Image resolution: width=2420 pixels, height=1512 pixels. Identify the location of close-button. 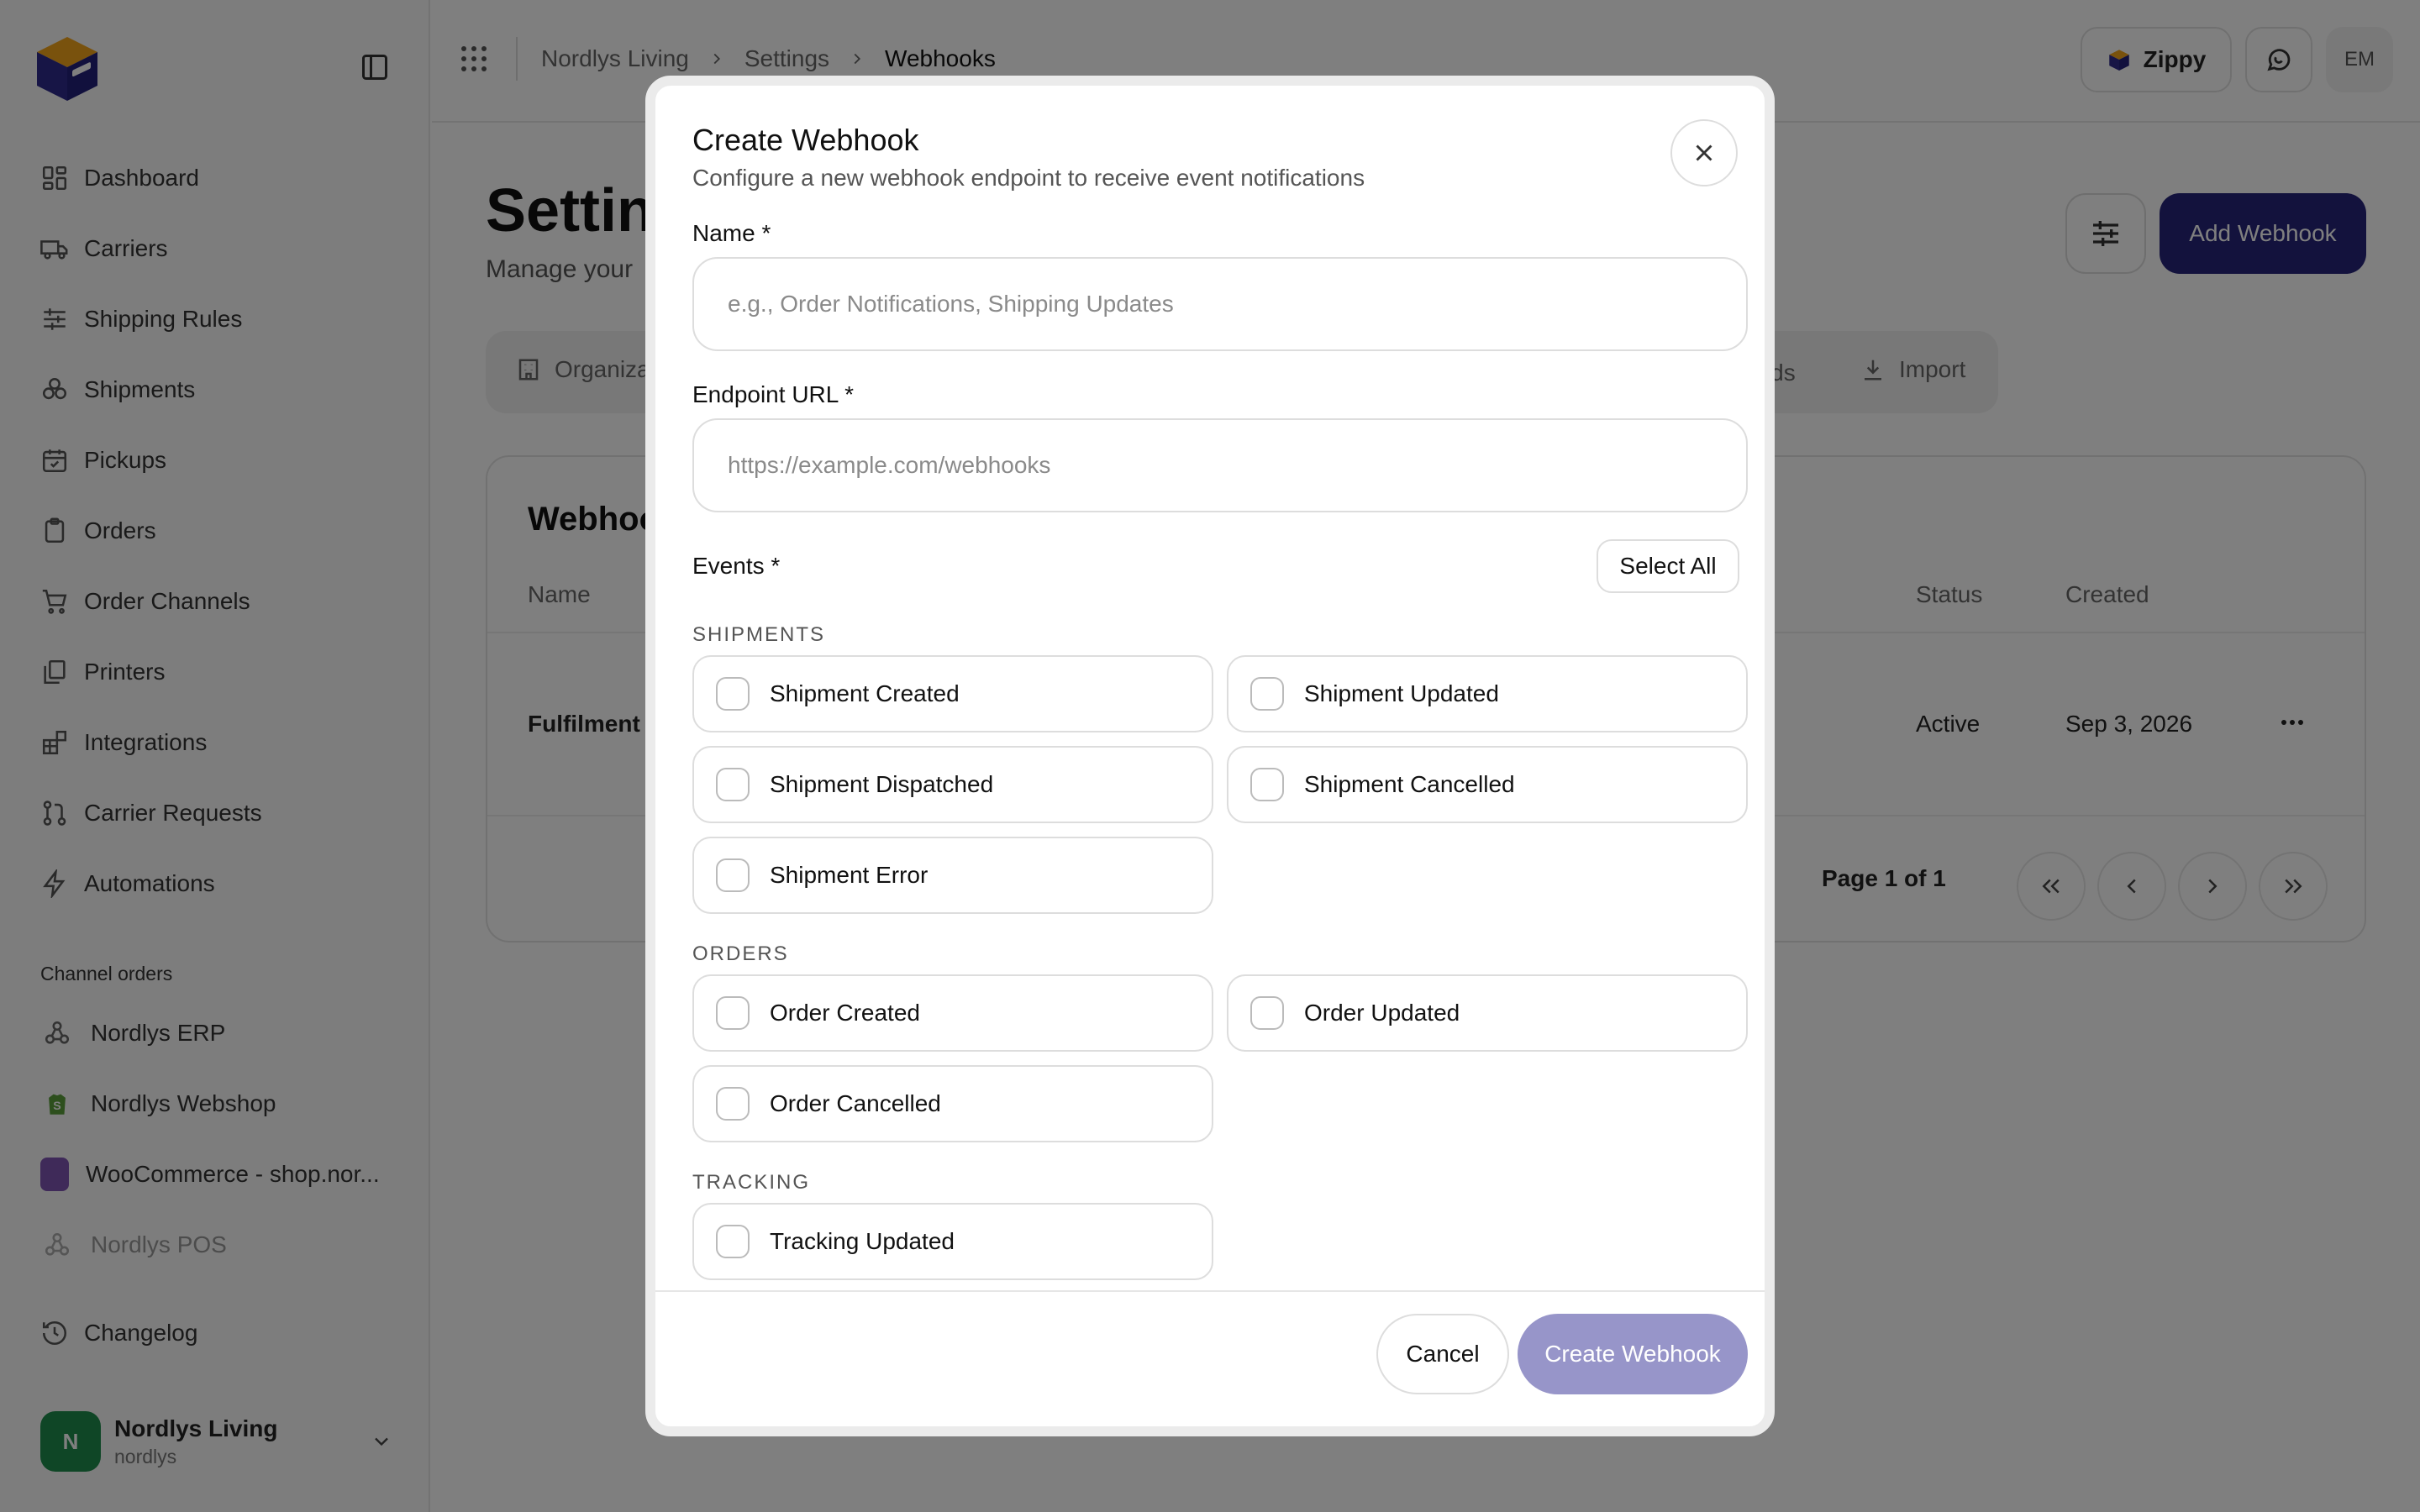
(1704, 152).